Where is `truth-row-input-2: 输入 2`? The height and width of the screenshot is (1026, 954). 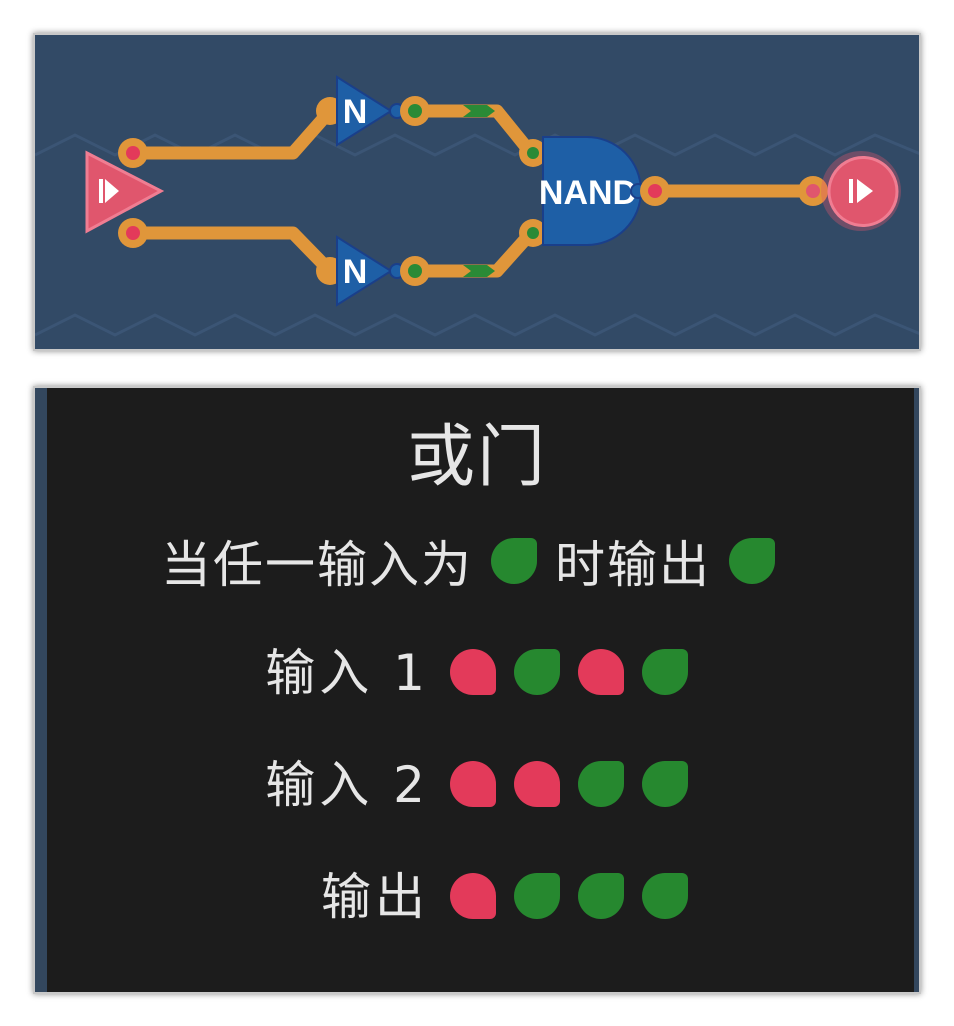 truth-row-input-2: 输入 2 is located at coordinates (477, 785).